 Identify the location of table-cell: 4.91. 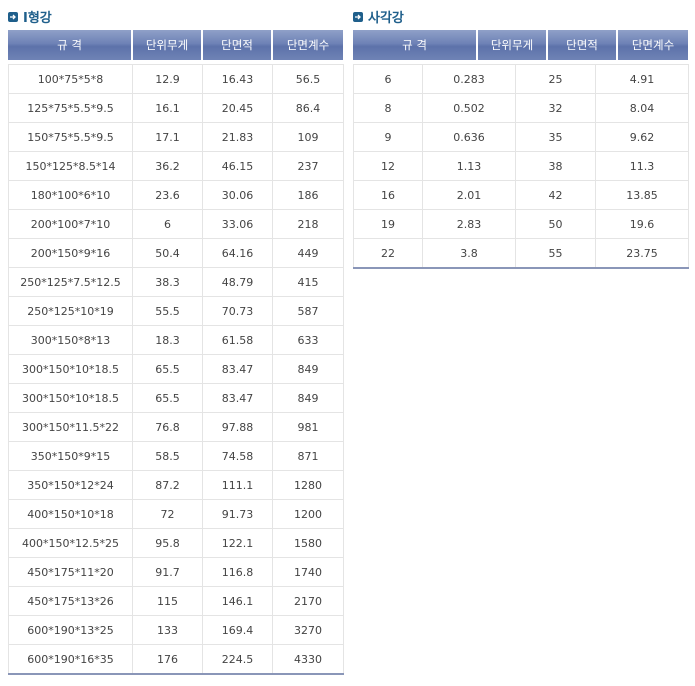
(642, 79).